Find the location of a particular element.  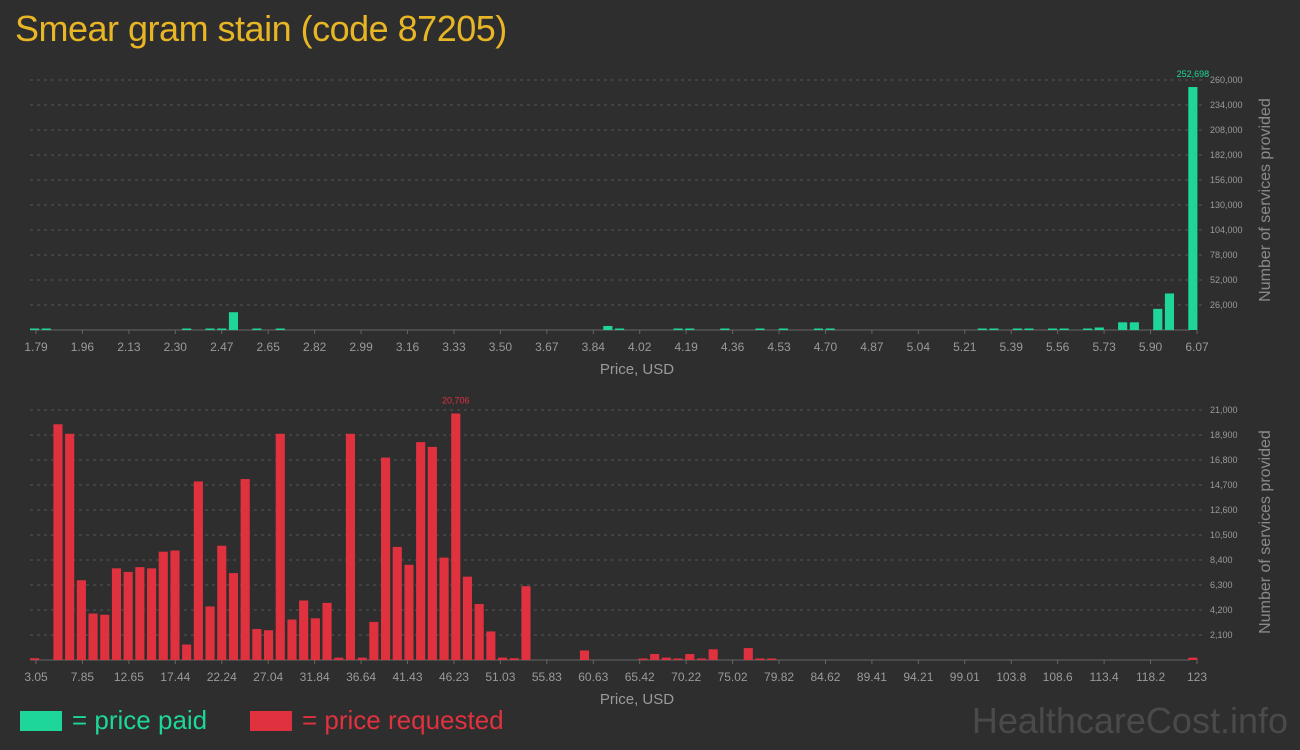

x-tick-label: 2.82 is located at coordinates (315, 347).